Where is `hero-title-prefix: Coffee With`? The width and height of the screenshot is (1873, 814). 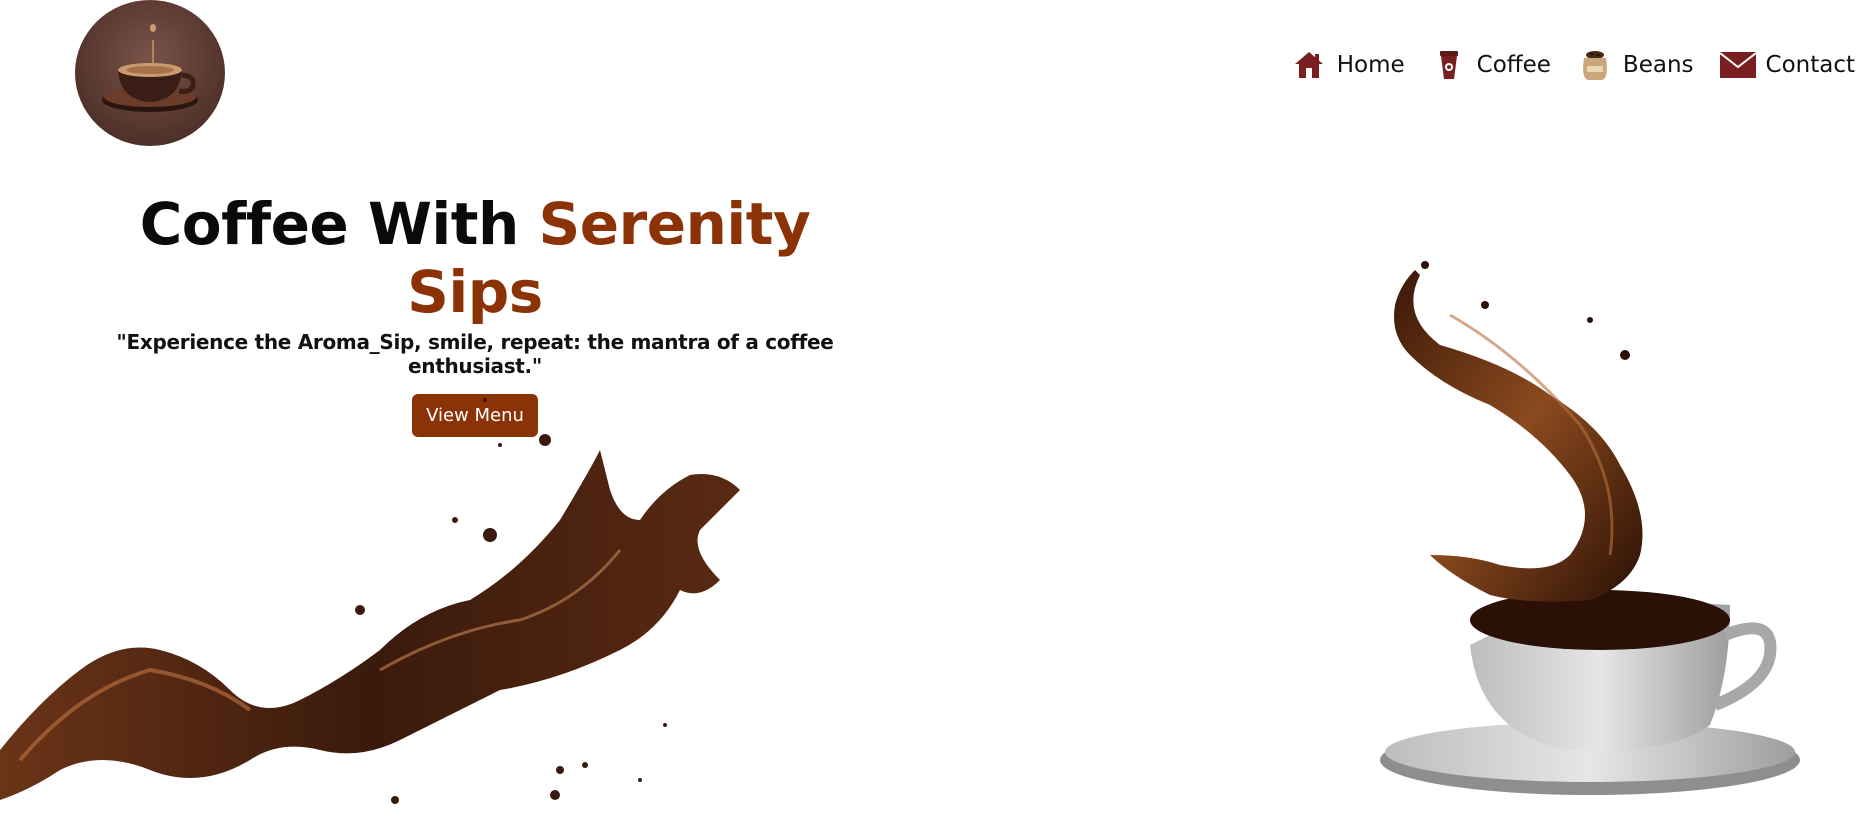
hero-title-prefix: Coffee With is located at coordinates (339, 224).